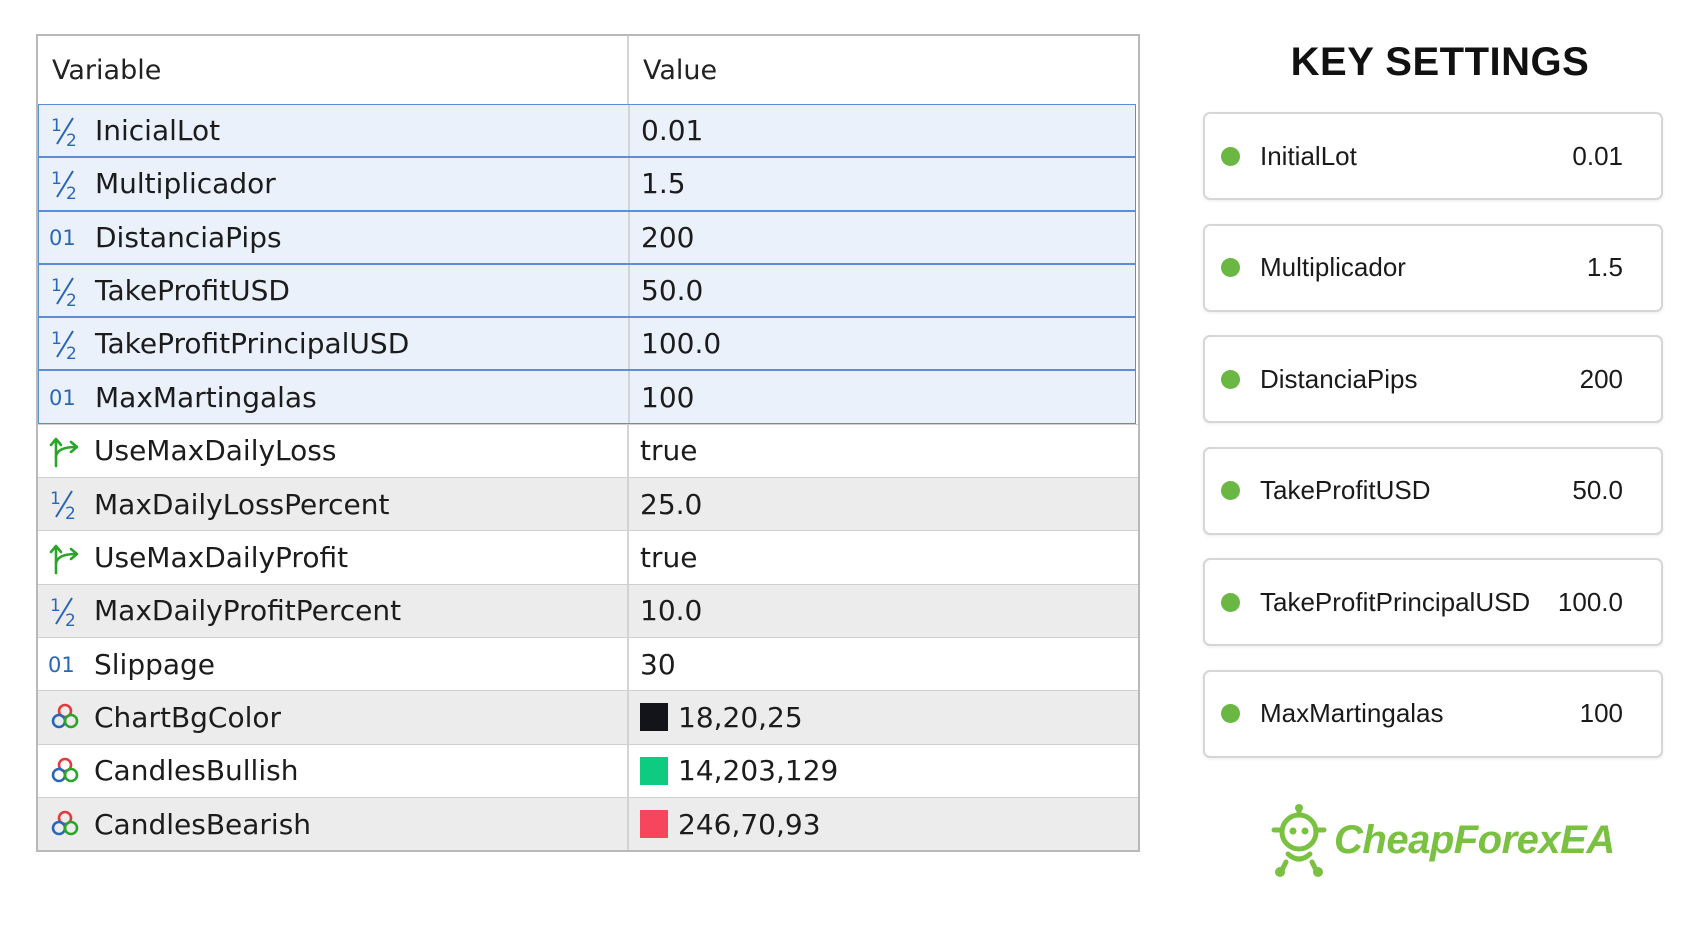  I want to click on table-row: 1 2 InicialLot 0.01, so click(587, 131).